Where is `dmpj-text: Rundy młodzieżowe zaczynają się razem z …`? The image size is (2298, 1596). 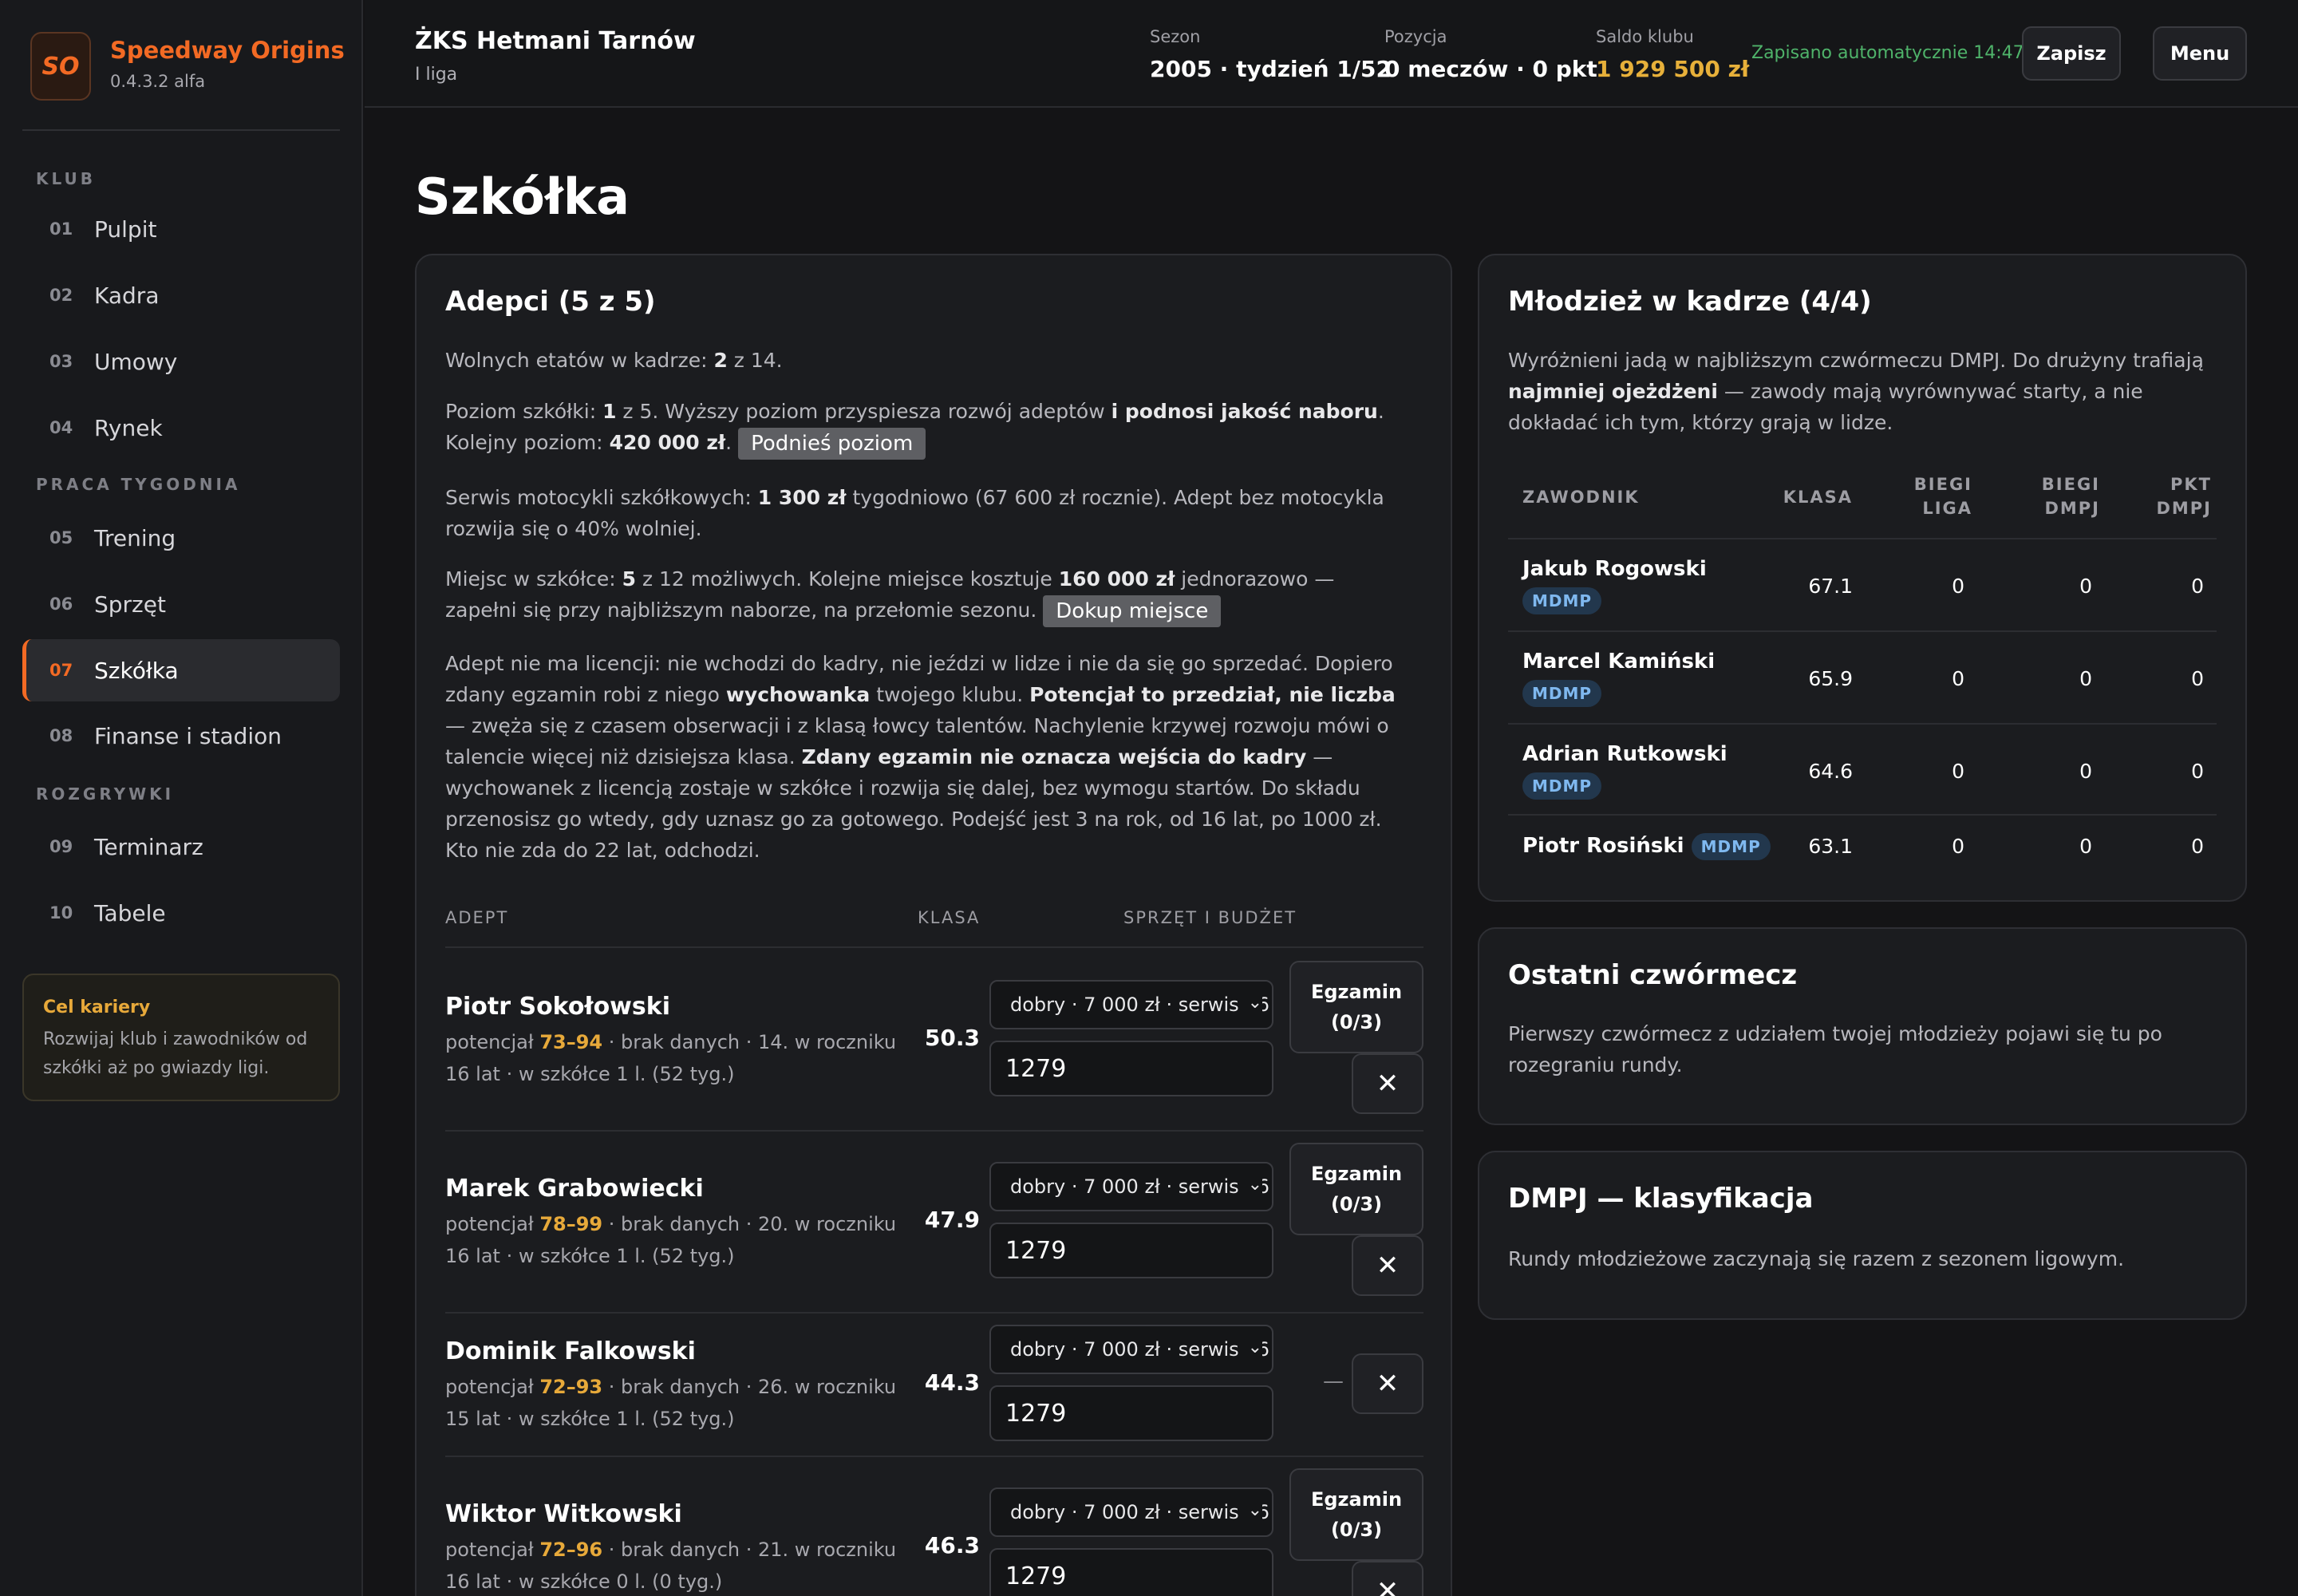
dmpj-text: Rundy młodzieżowe zaczynają się razem z … is located at coordinates (1816, 1258).